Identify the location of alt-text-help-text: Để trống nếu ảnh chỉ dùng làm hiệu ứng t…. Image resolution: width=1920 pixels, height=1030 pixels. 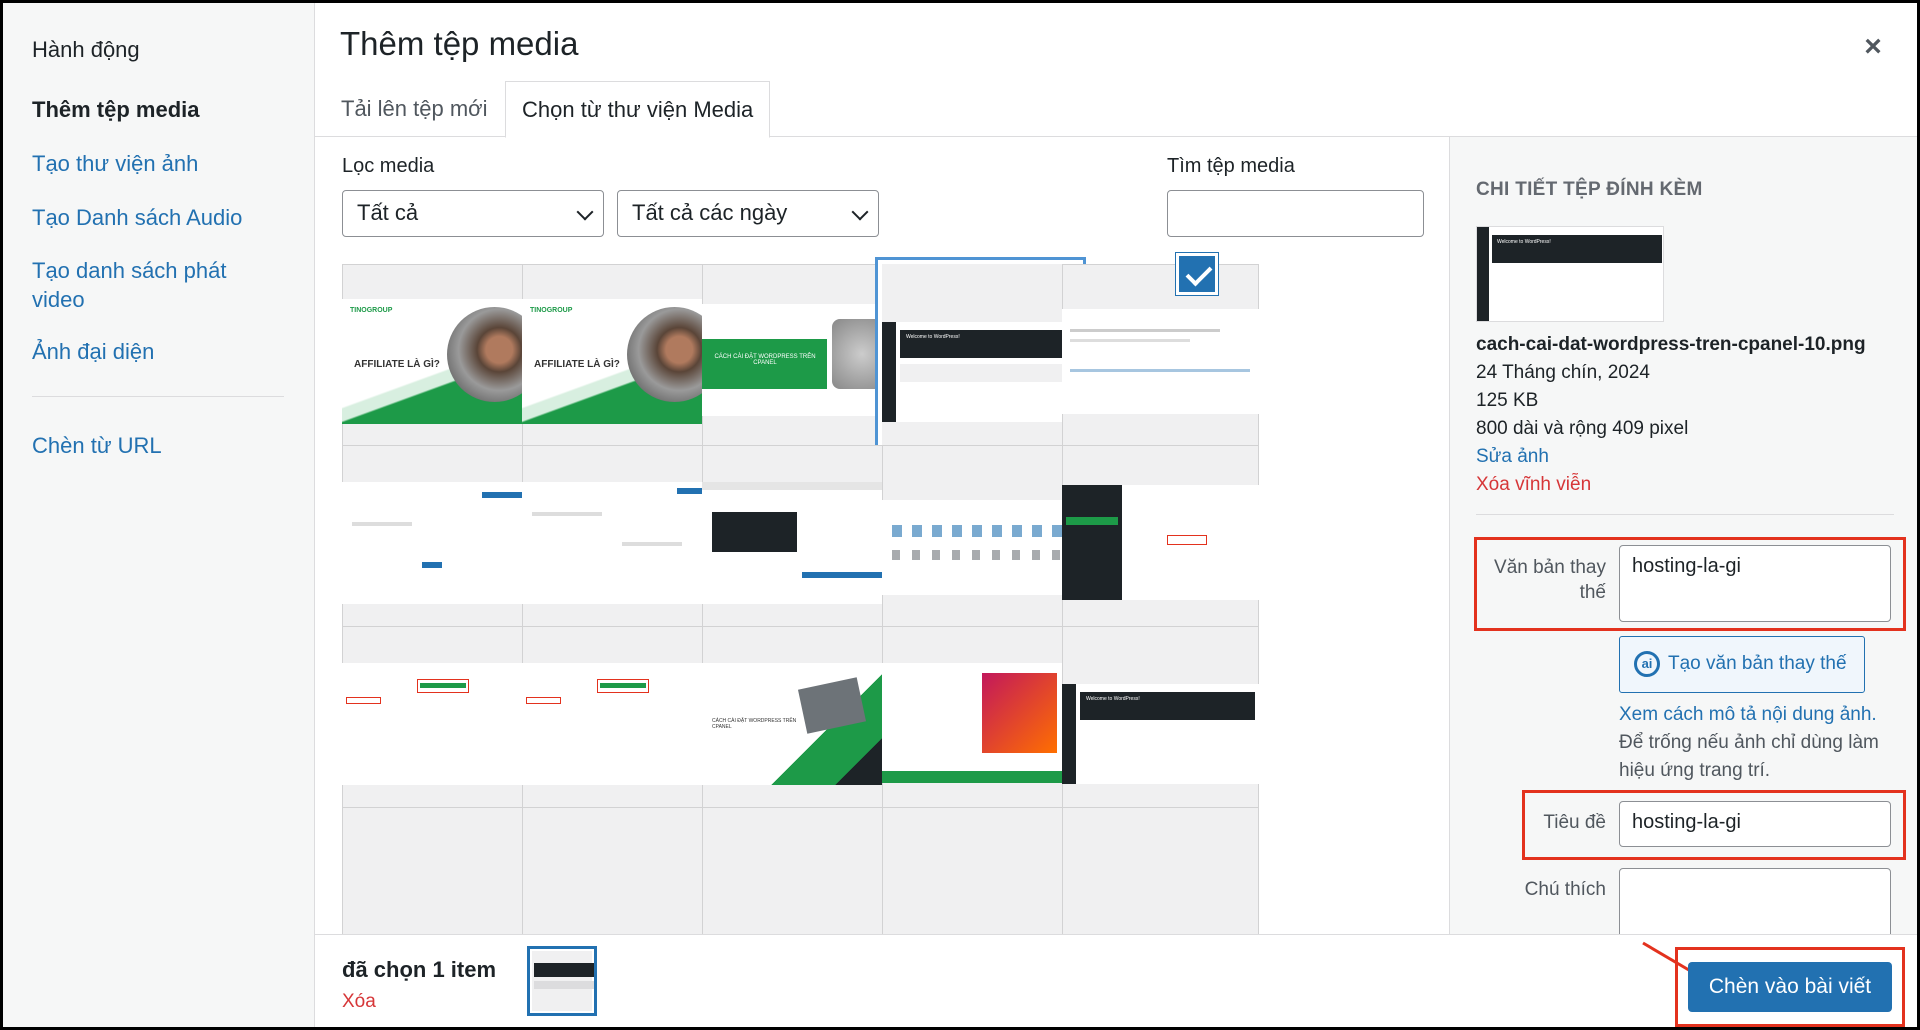
(1749, 756).